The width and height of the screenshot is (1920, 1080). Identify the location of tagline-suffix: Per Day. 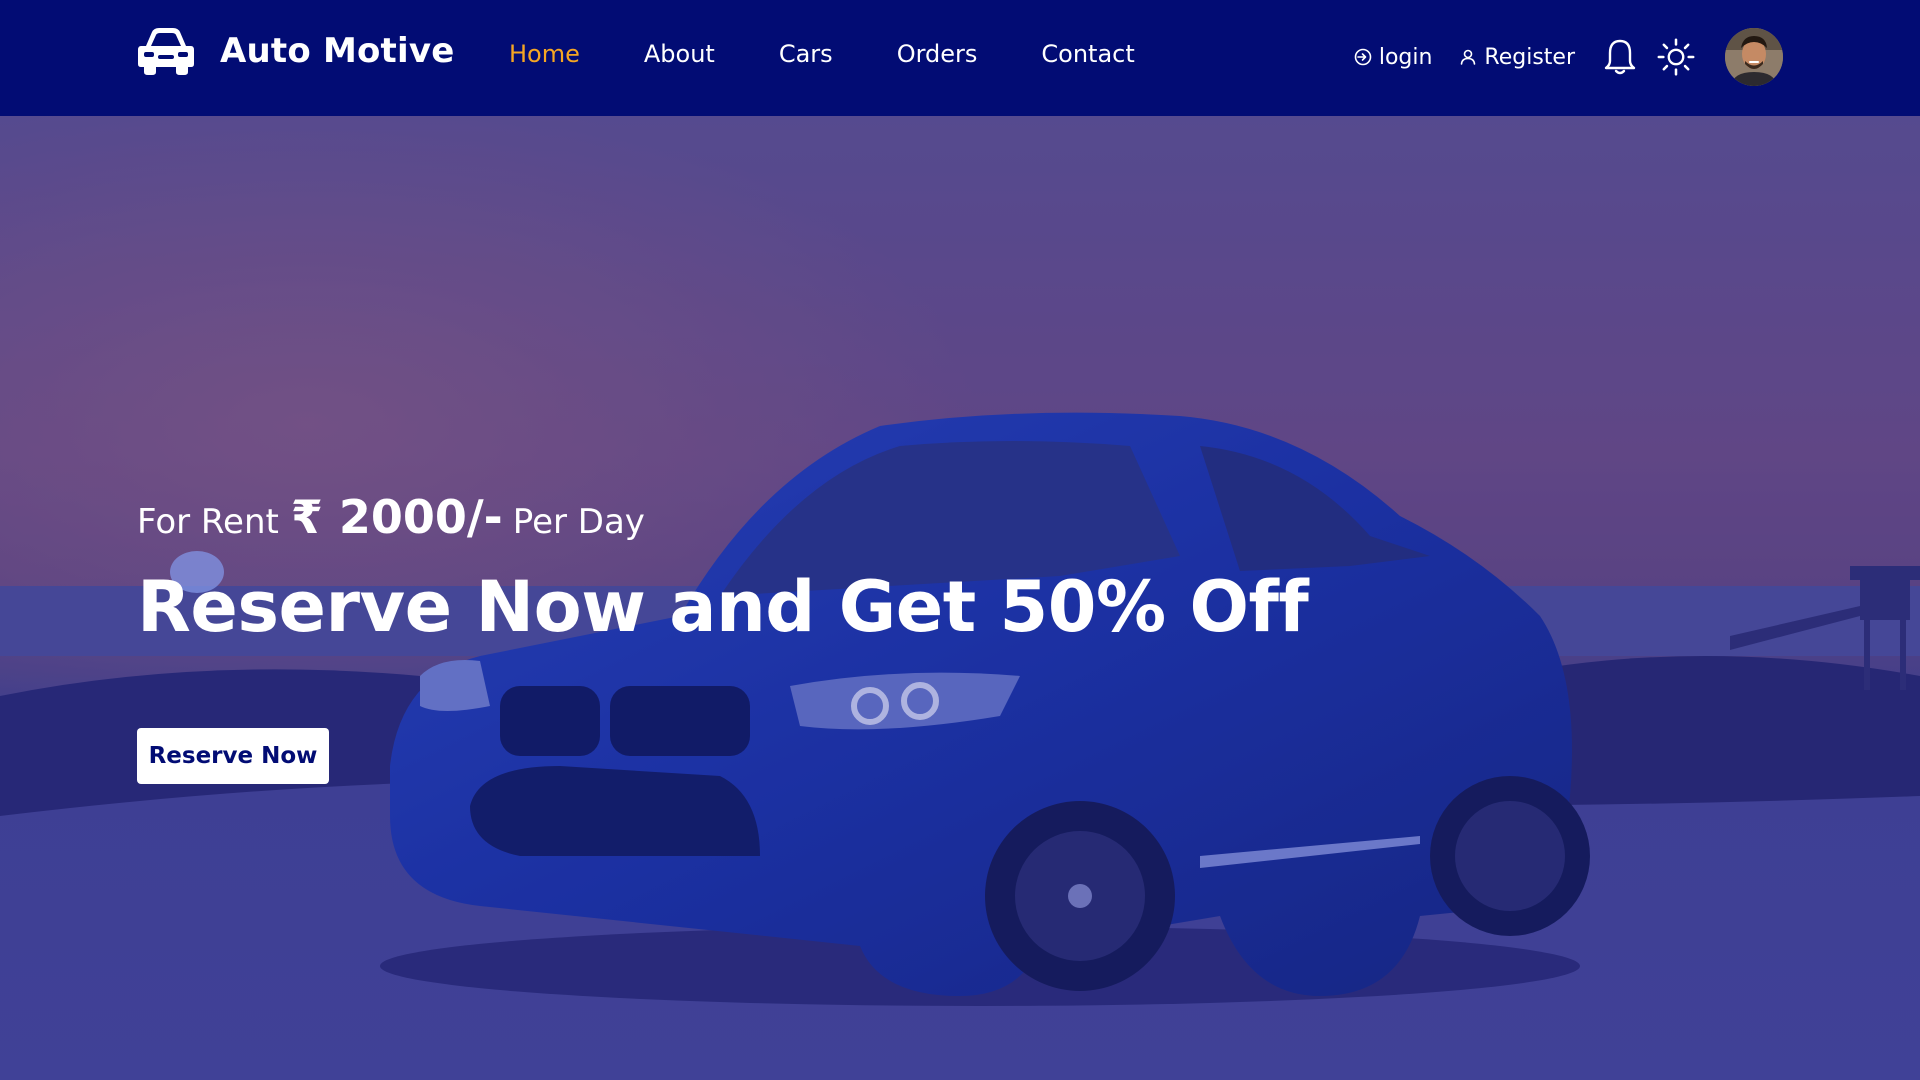
(578, 522).